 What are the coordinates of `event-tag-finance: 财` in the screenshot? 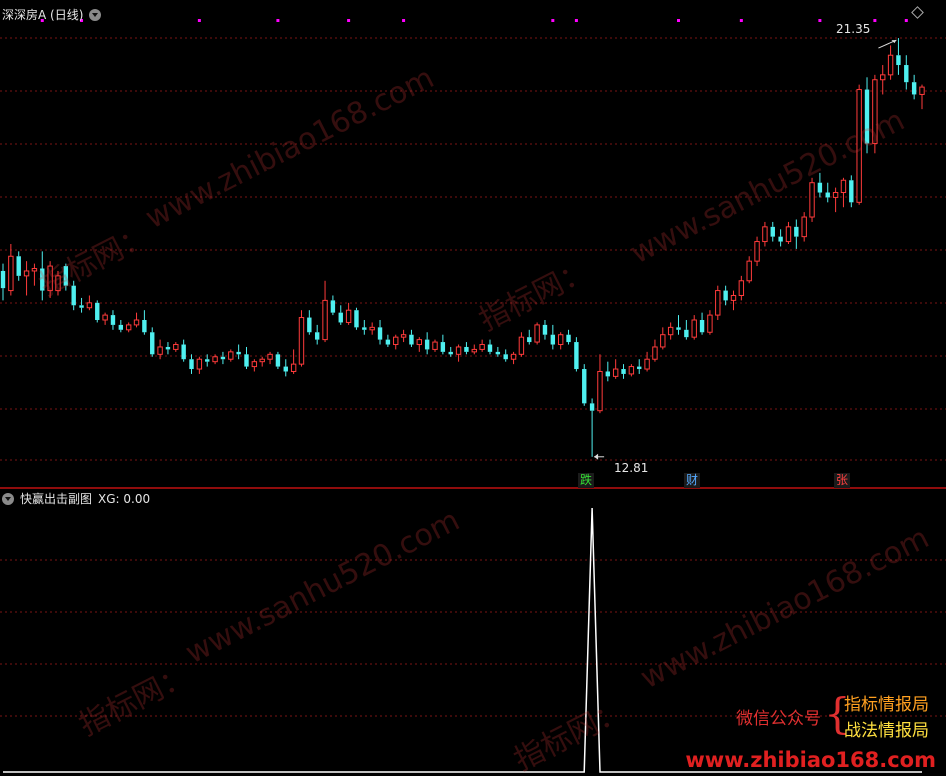 It's located at (692, 480).